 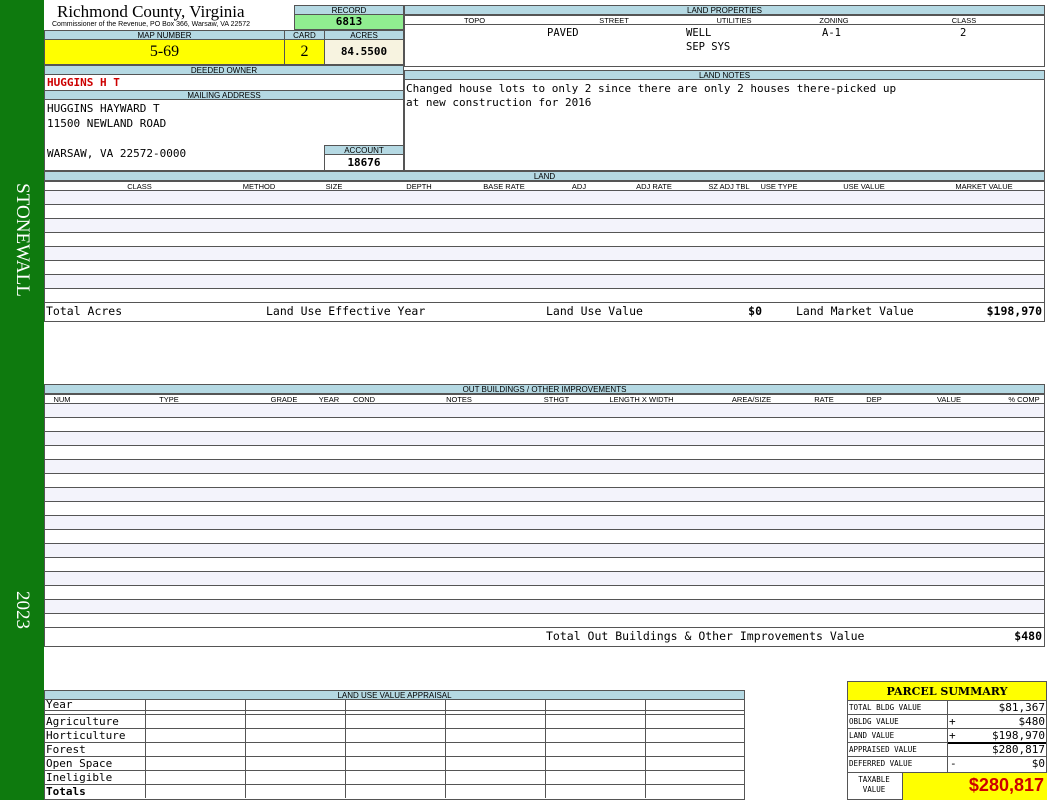 What do you see at coordinates (103, 108) in the screenshot?
I see `mailing-line-1: HUGGINS HAYWARD T` at bounding box center [103, 108].